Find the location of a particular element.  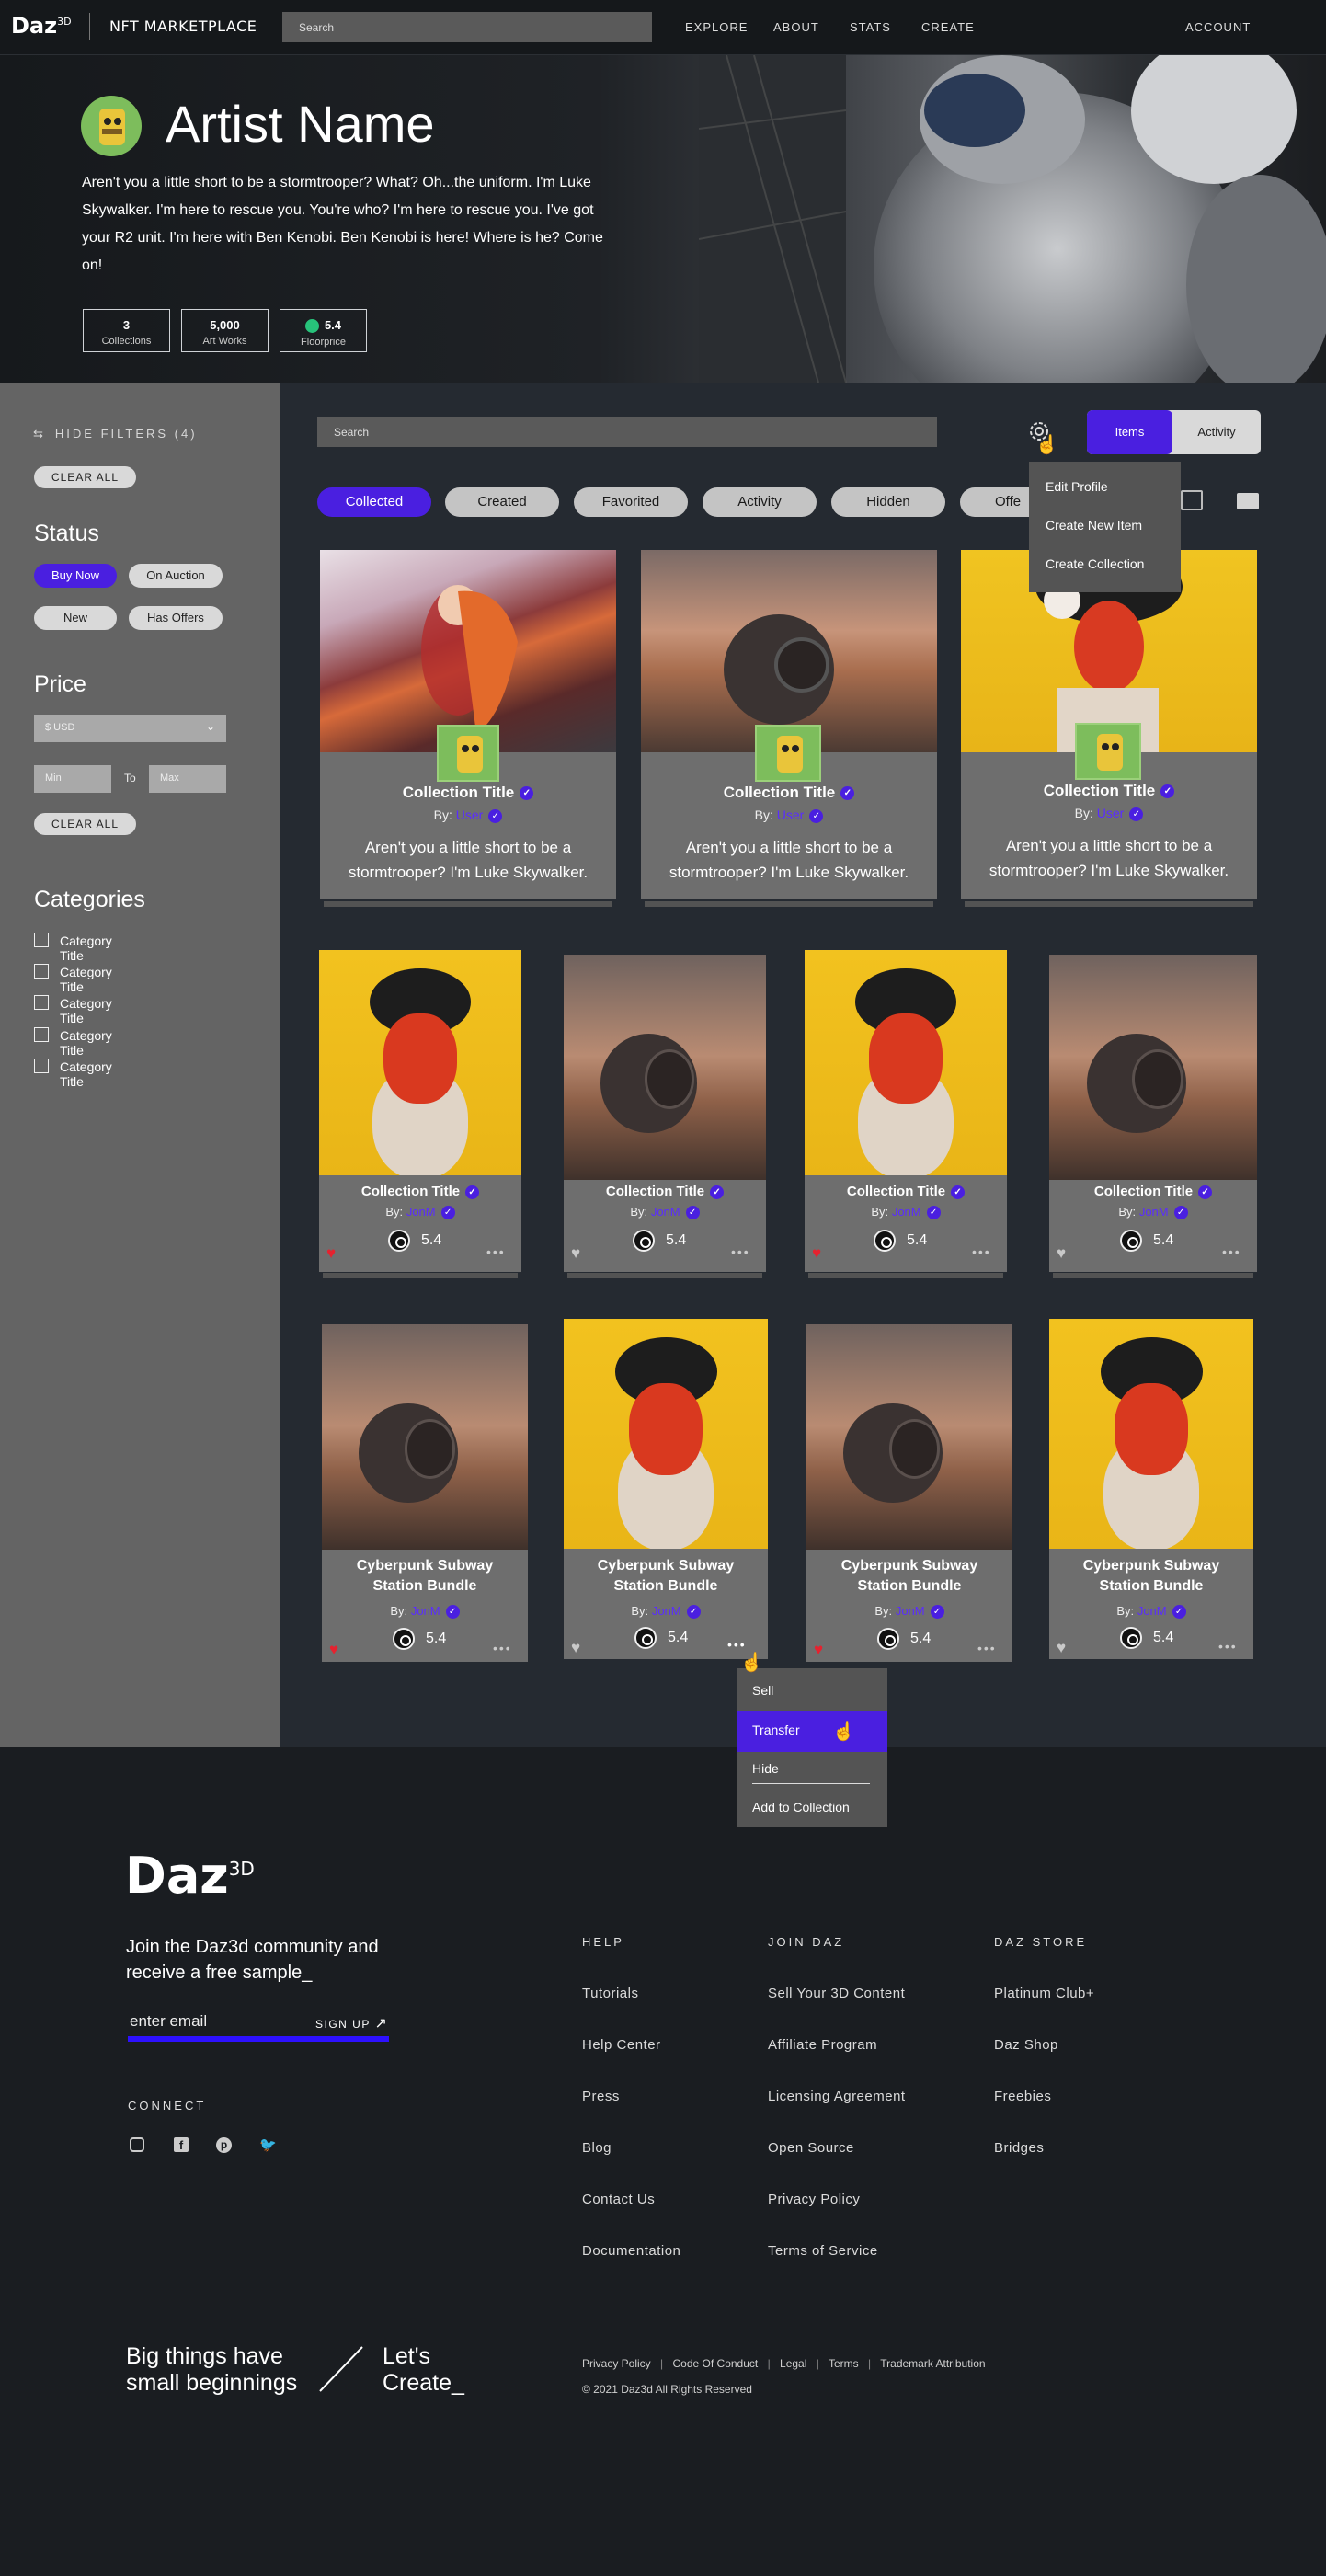

footer-link-daz-shop: Daz Shop is located at coordinates (1026, 2045).